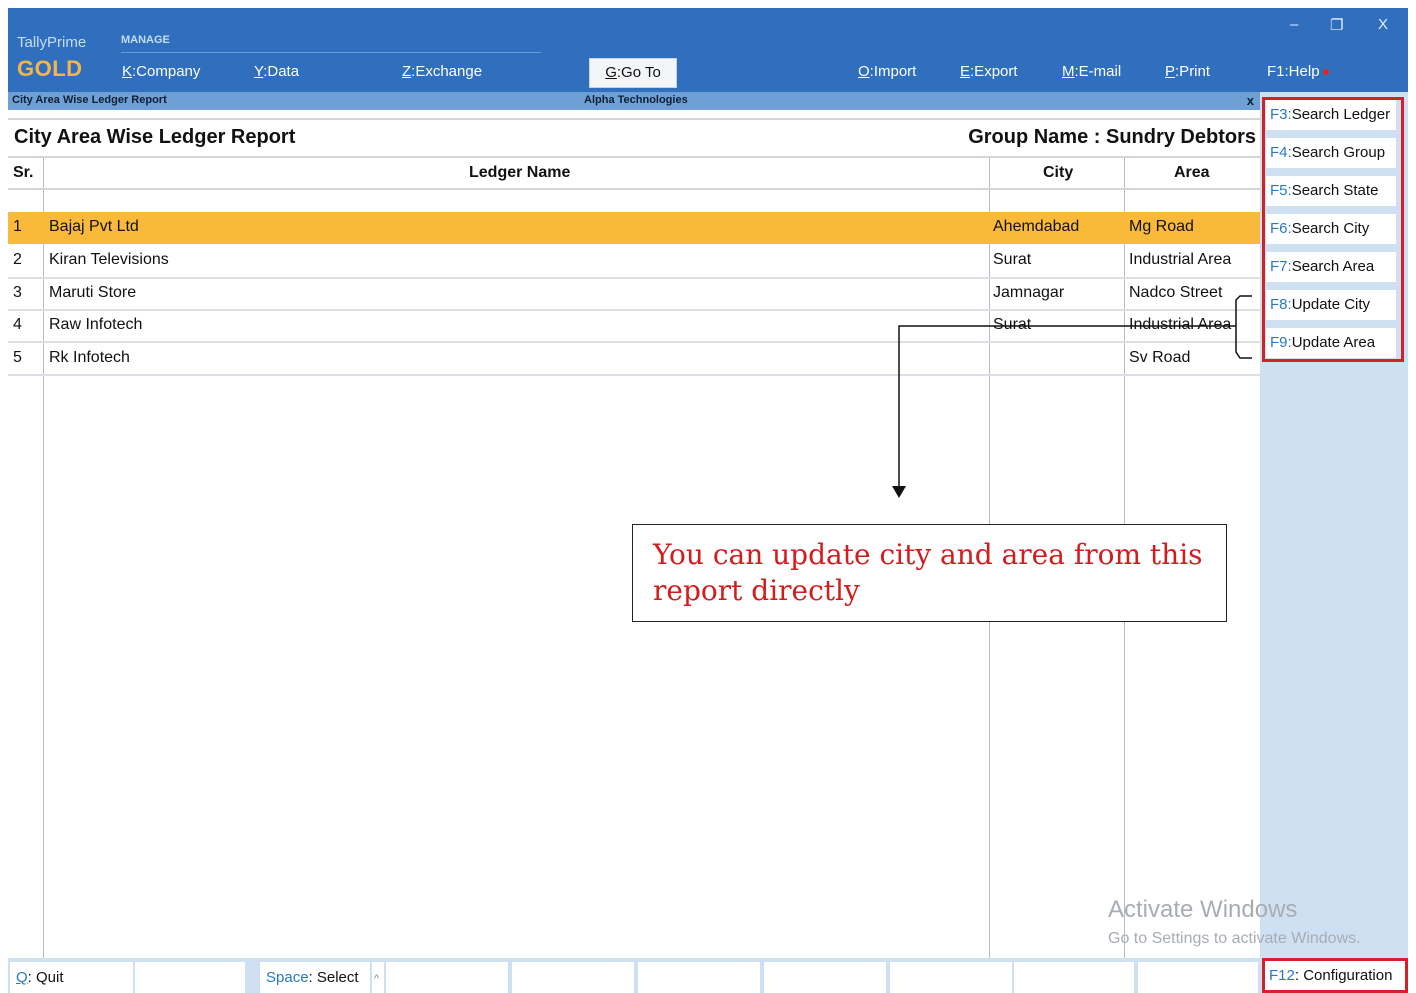 The width and height of the screenshot is (1416, 993). I want to click on watermark-title: Activate Windows, so click(1203, 909).